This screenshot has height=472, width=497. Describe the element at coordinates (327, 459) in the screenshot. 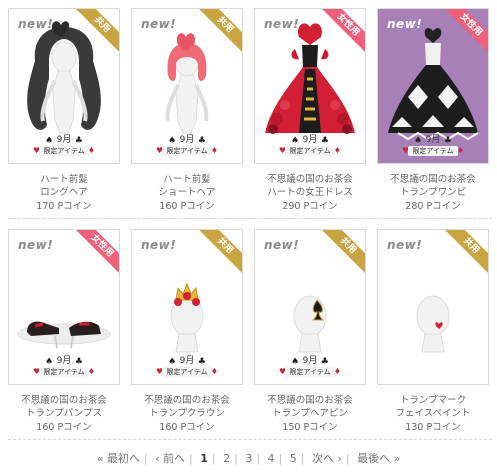

I see `next-page-link: 次へ ›` at that location.